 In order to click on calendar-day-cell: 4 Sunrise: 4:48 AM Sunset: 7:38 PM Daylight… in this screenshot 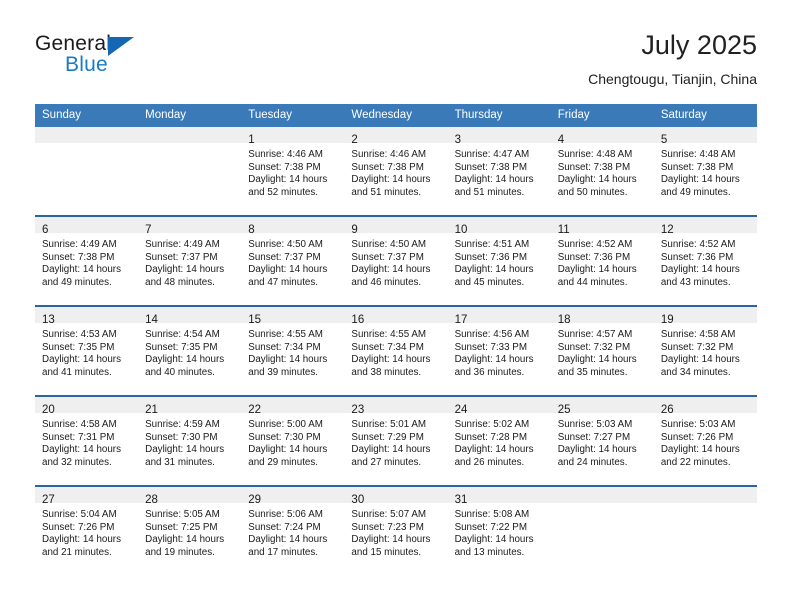, I will do `click(602, 171)`.